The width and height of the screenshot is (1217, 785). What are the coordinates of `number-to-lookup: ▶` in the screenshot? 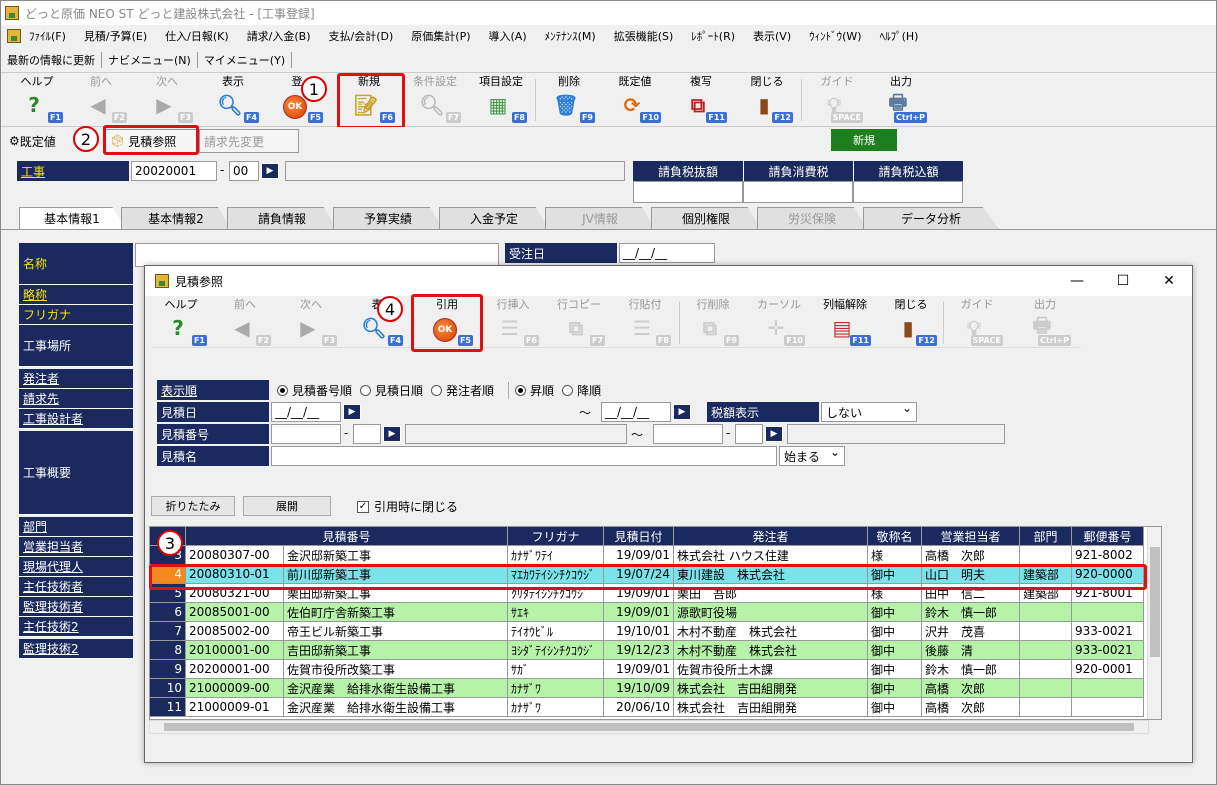 It's located at (774, 434).